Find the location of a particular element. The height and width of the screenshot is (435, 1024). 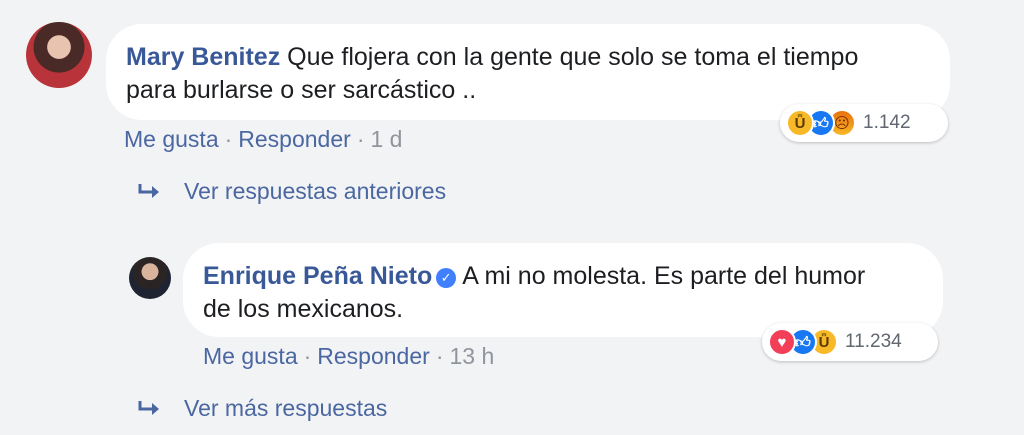

comment-text-line: para burlarse o ser sarcástico .. is located at coordinates (528, 90).